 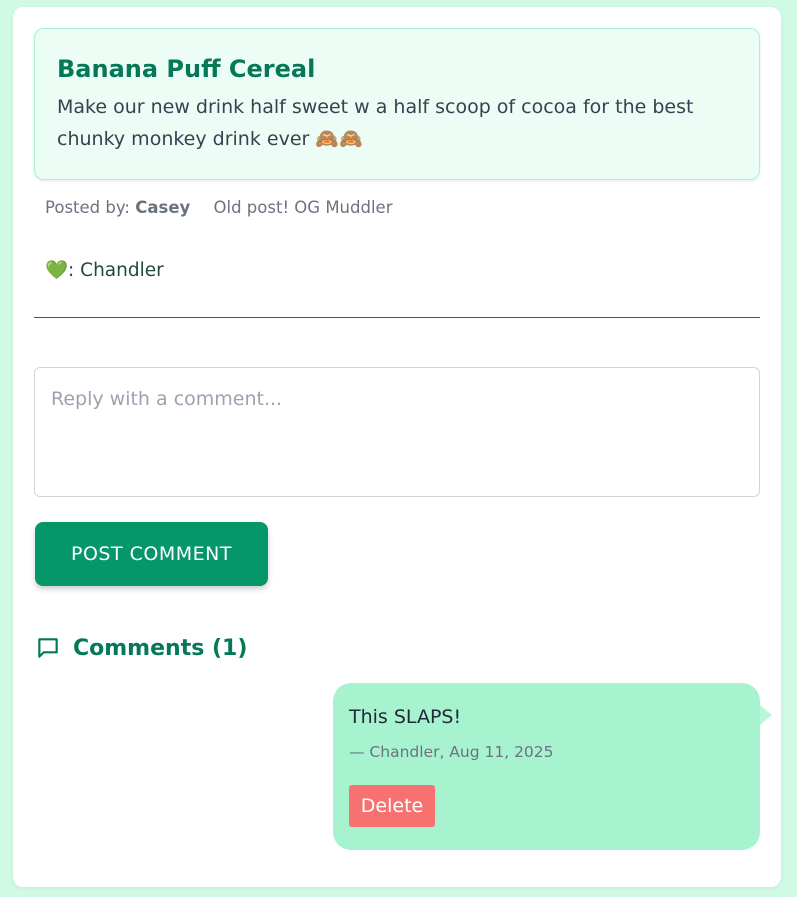 I want to click on comment-input, so click(x=397, y=432).